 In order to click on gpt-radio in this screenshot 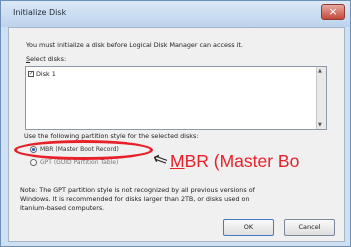, I will do `click(33, 162)`.